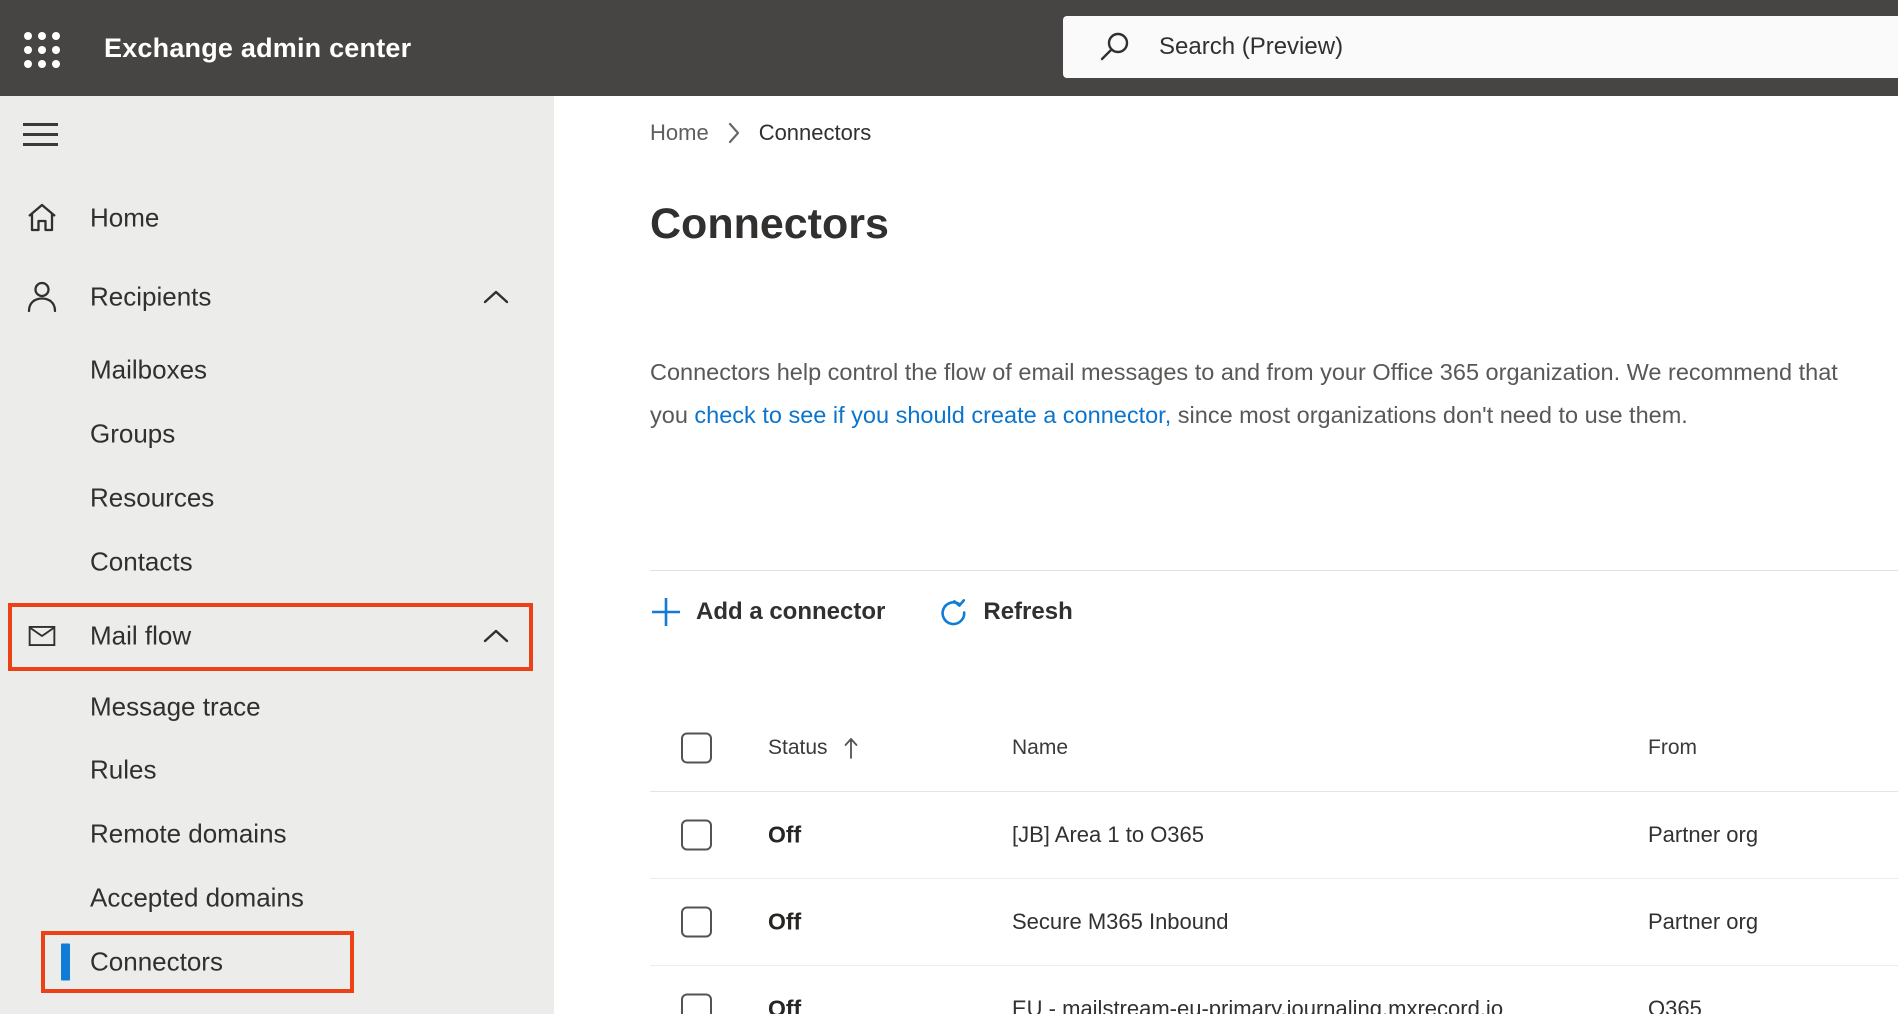  What do you see at coordinates (1120, 921) in the screenshot?
I see `cell-name: Secure M365 Inbound` at bounding box center [1120, 921].